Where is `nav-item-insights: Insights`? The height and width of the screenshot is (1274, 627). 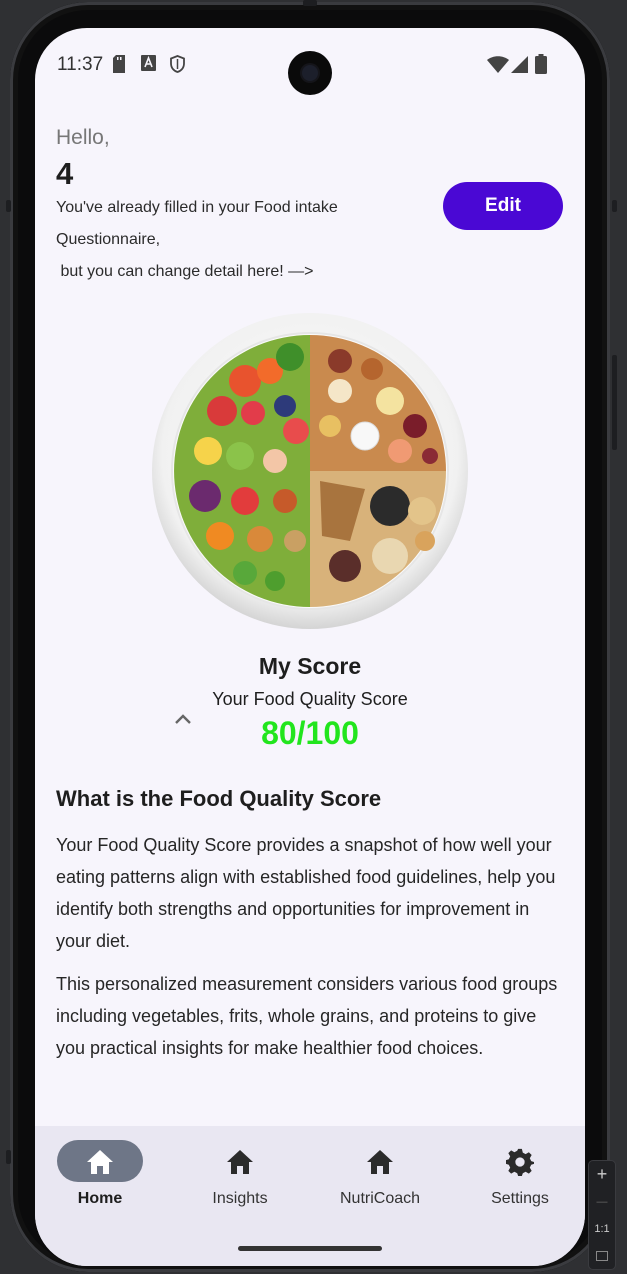
nav-item-insights: Insights is located at coordinates (245, 1175).